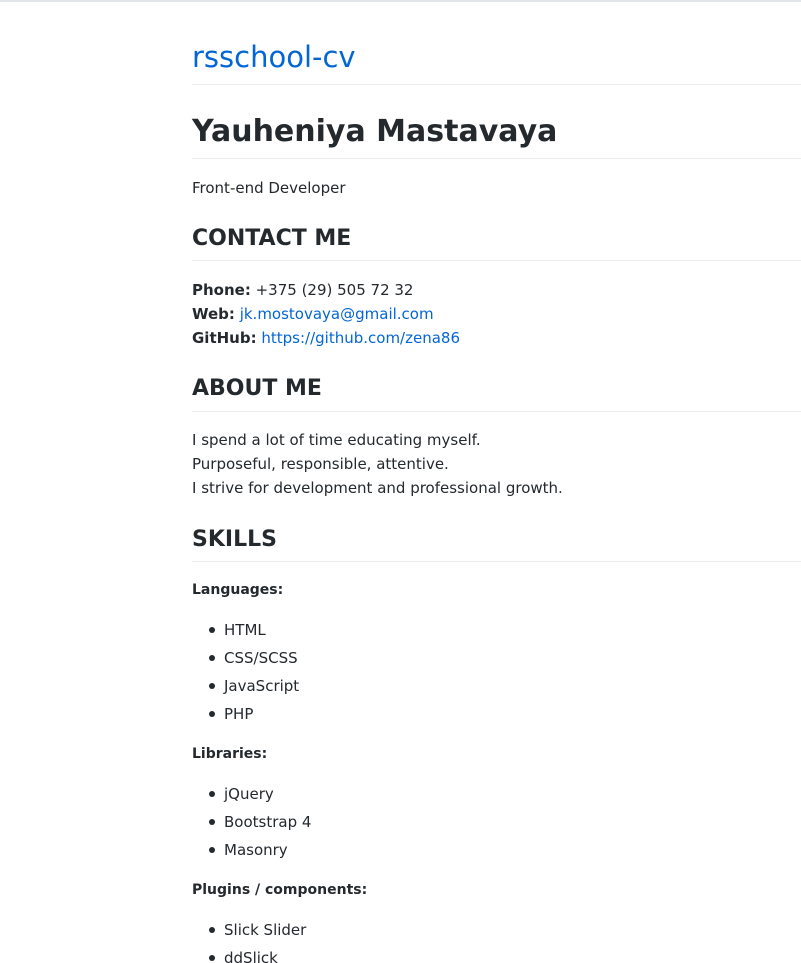  I want to click on skills-list: HTML CSS/SCSS JavaScript PHP, so click(245, 672).